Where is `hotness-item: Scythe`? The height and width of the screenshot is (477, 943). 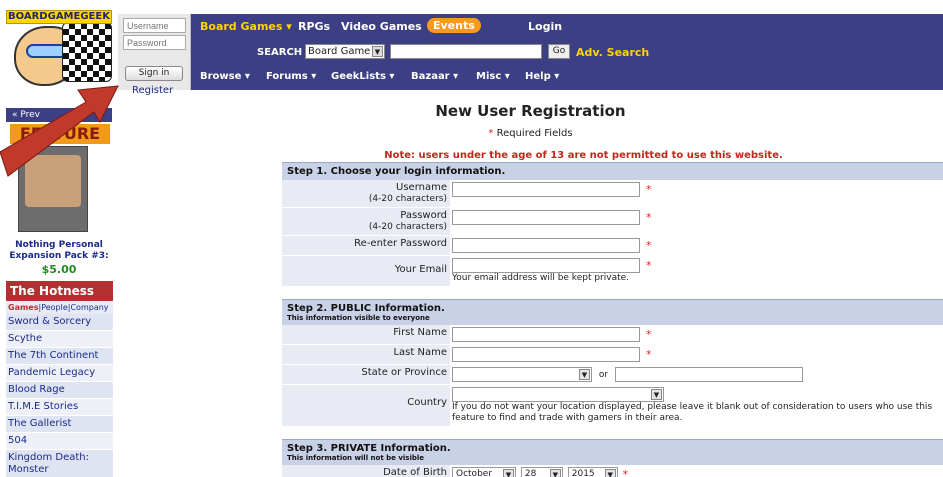
hotness-item: Scythe is located at coordinates (59, 339).